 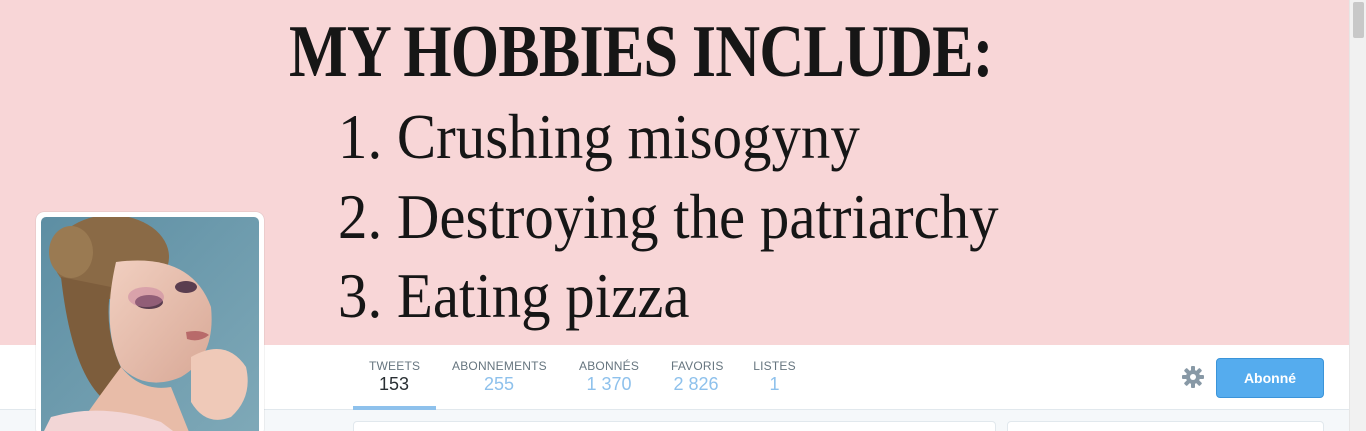 I want to click on banner-title: MY HOBBIES INCLUDE:, so click(x=641, y=52).